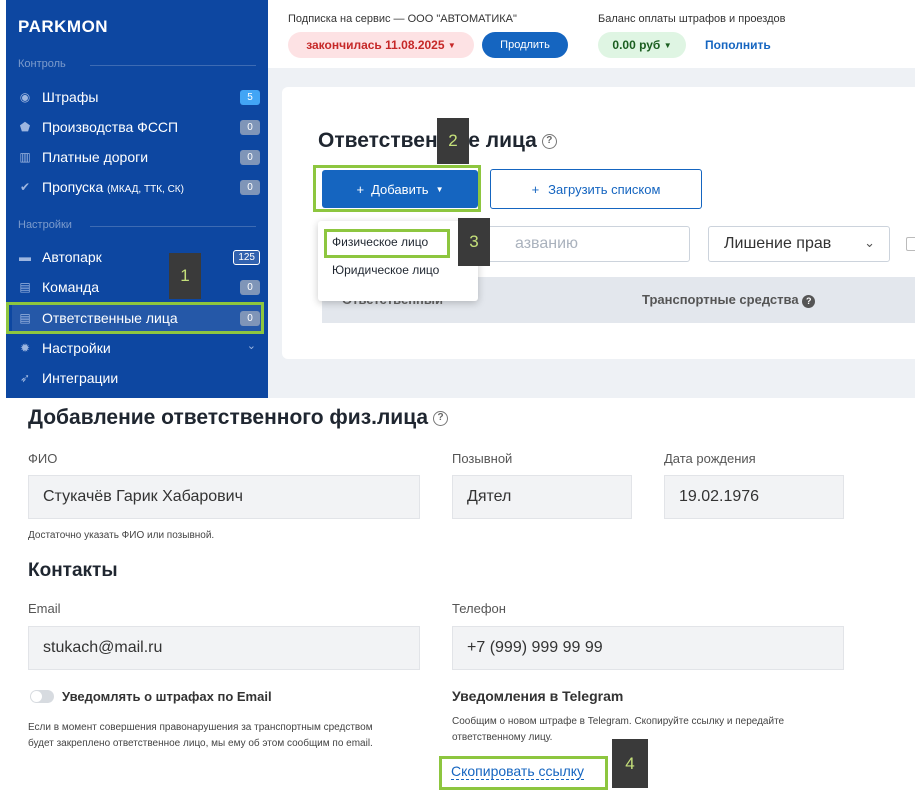 The height and width of the screenshot is (799, 915). I want to click on section-title-control: Контроль, so click(42, 64).